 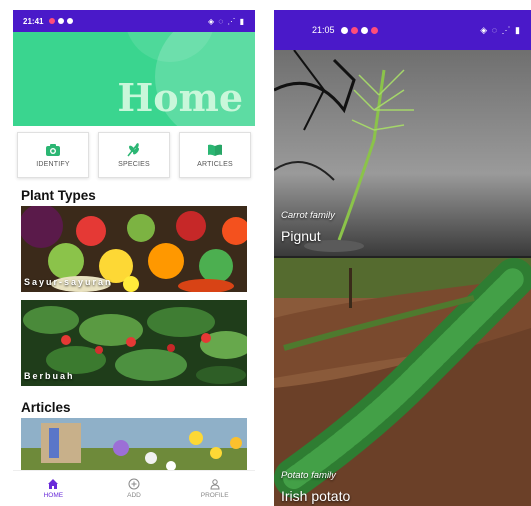 I want to click on plant-family-label: Carrot family, so click(x=308, y=215).